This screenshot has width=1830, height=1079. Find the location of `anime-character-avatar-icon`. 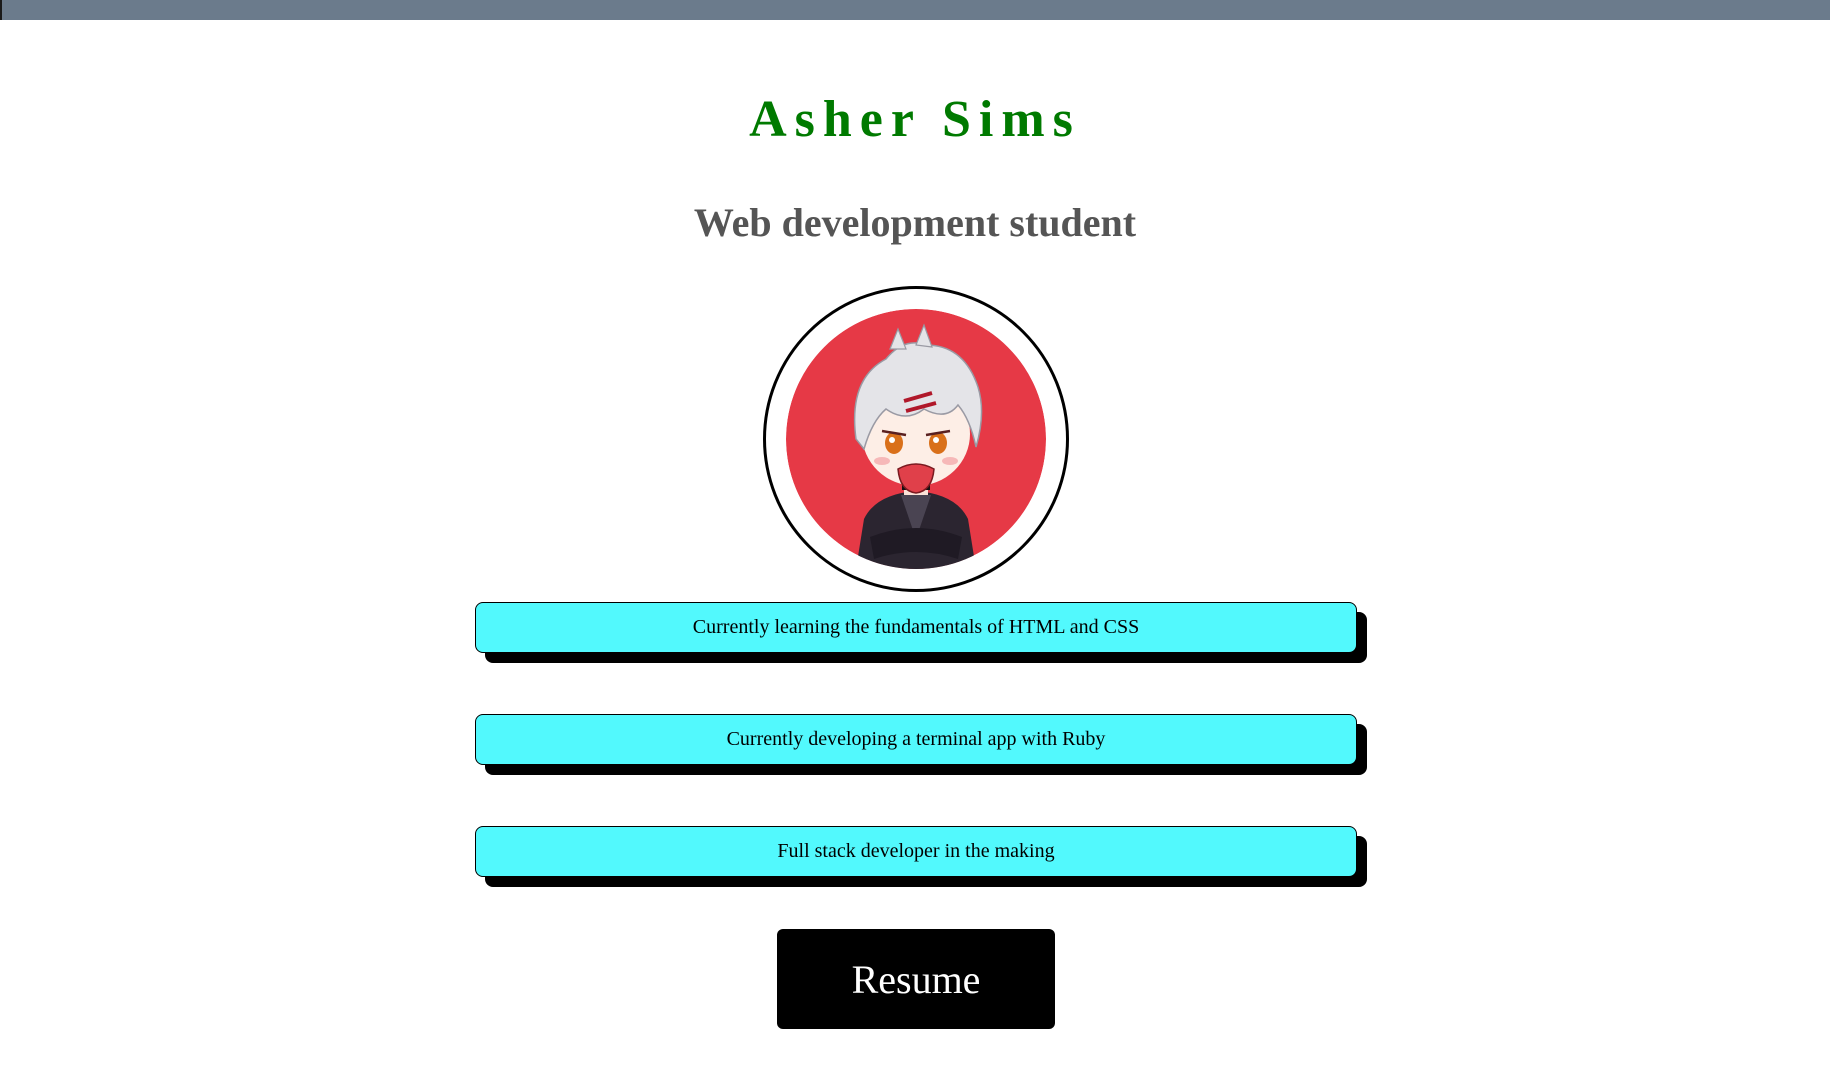

anime-character-avatar-icon is located at coordinates (916, 439).